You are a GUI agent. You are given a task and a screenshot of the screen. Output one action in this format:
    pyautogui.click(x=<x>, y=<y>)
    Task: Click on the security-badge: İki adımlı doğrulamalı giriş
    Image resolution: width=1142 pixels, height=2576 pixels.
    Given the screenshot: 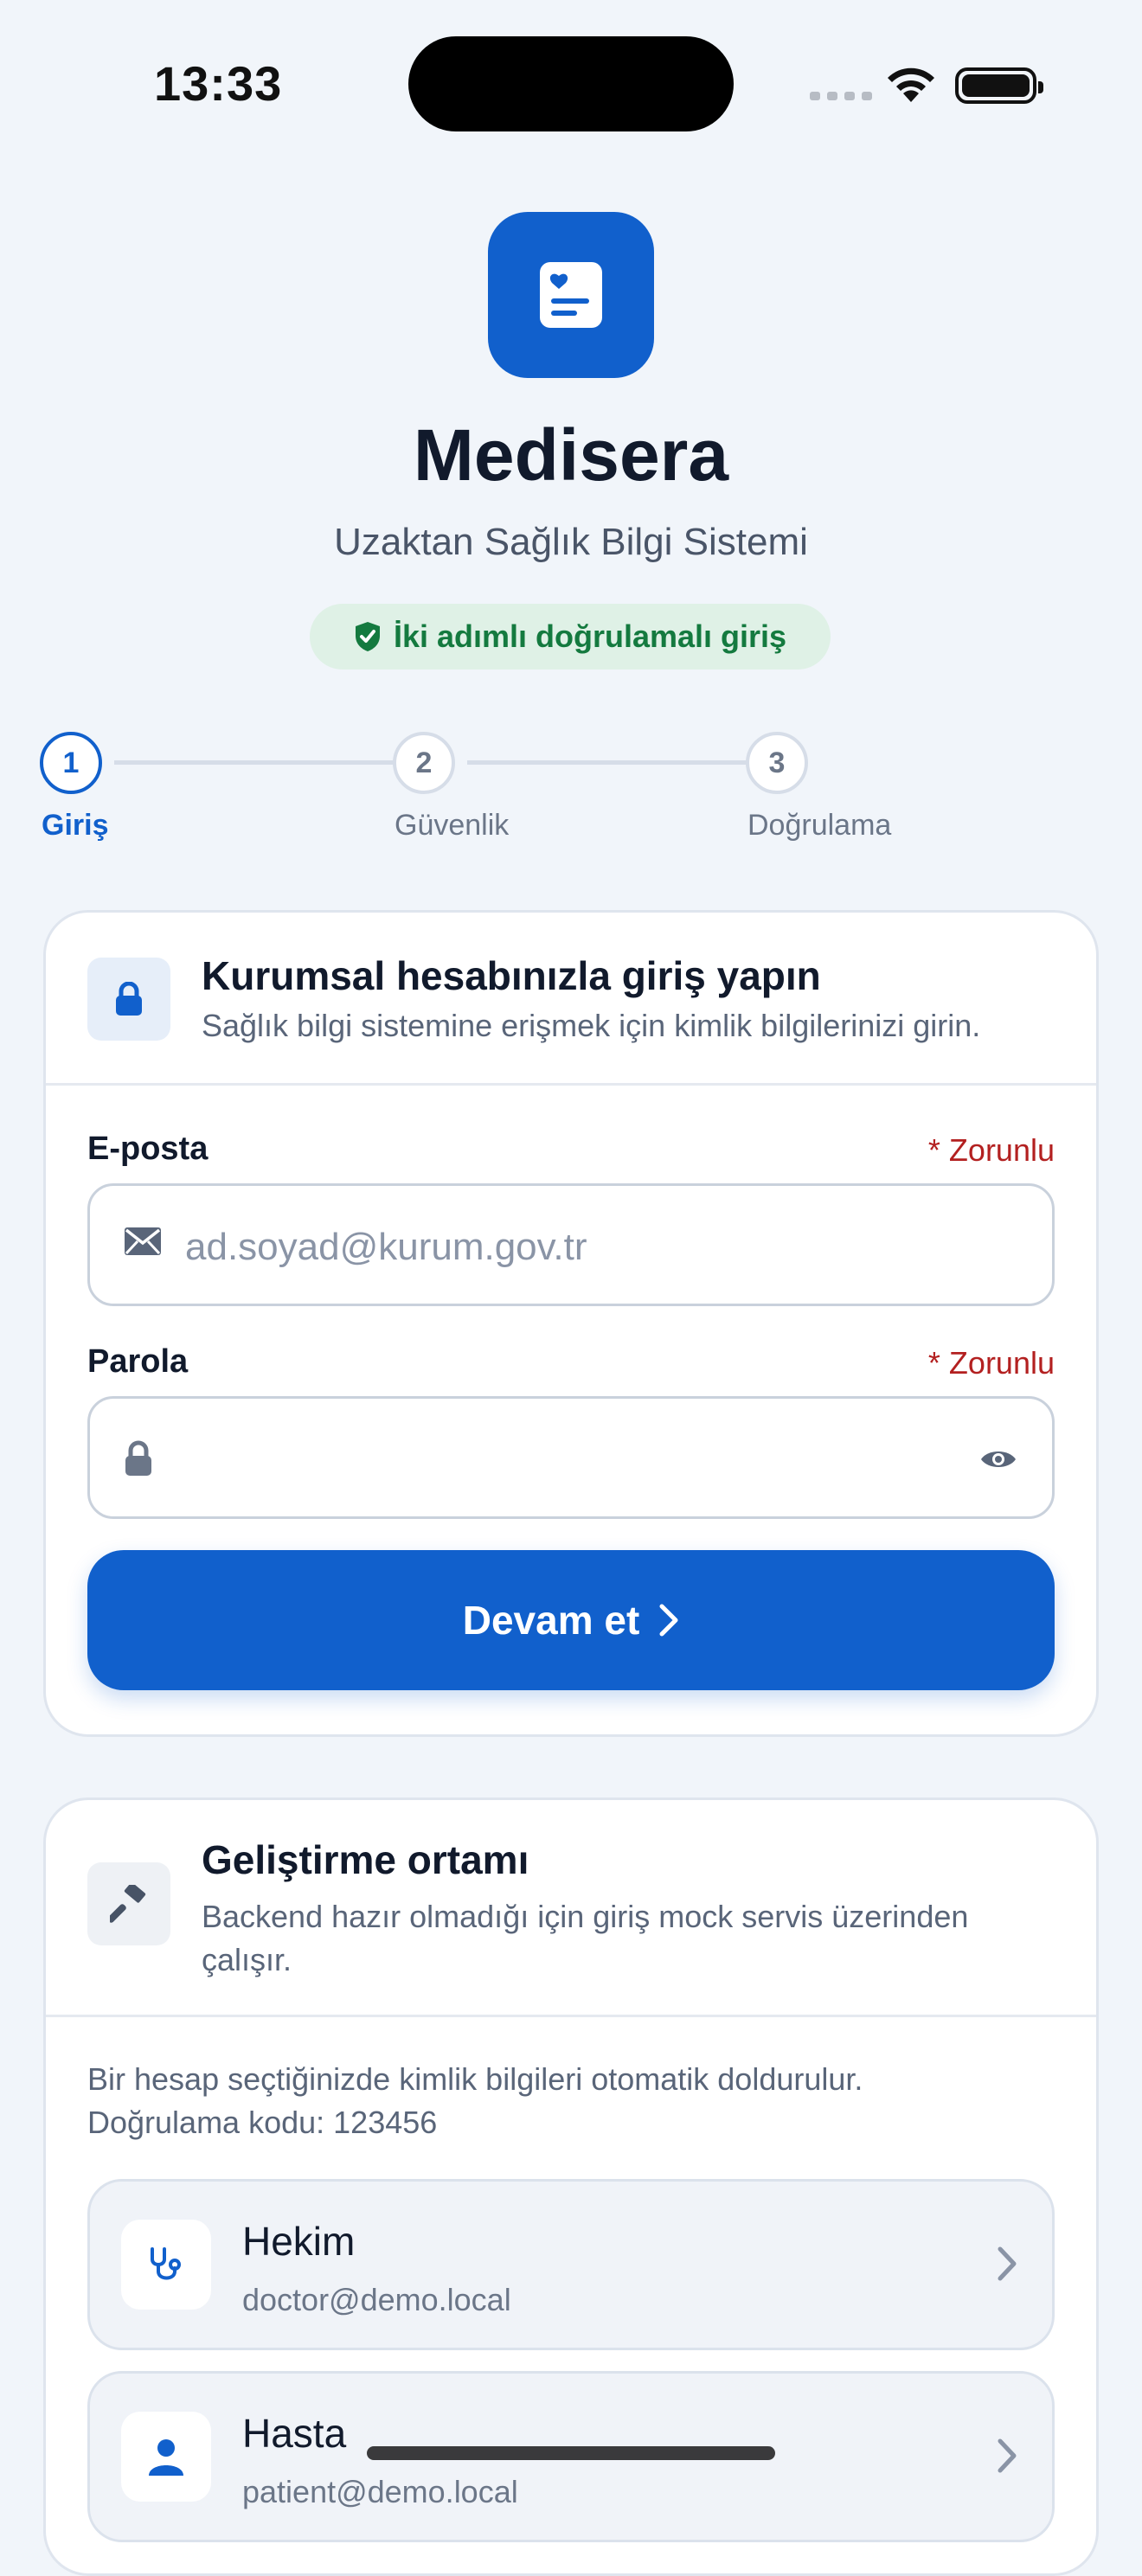 What is the action you would take?
    pyautogui.click(x=570, y=637)
    